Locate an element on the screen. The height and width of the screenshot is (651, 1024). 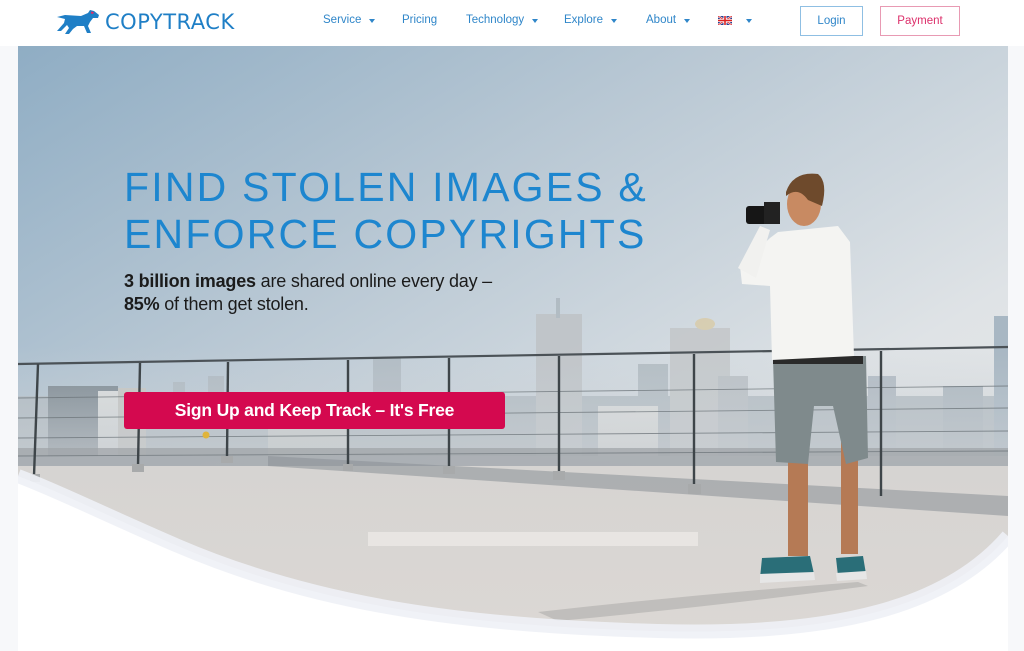
nav-item-service: Service is located at coordinates (349, 20).